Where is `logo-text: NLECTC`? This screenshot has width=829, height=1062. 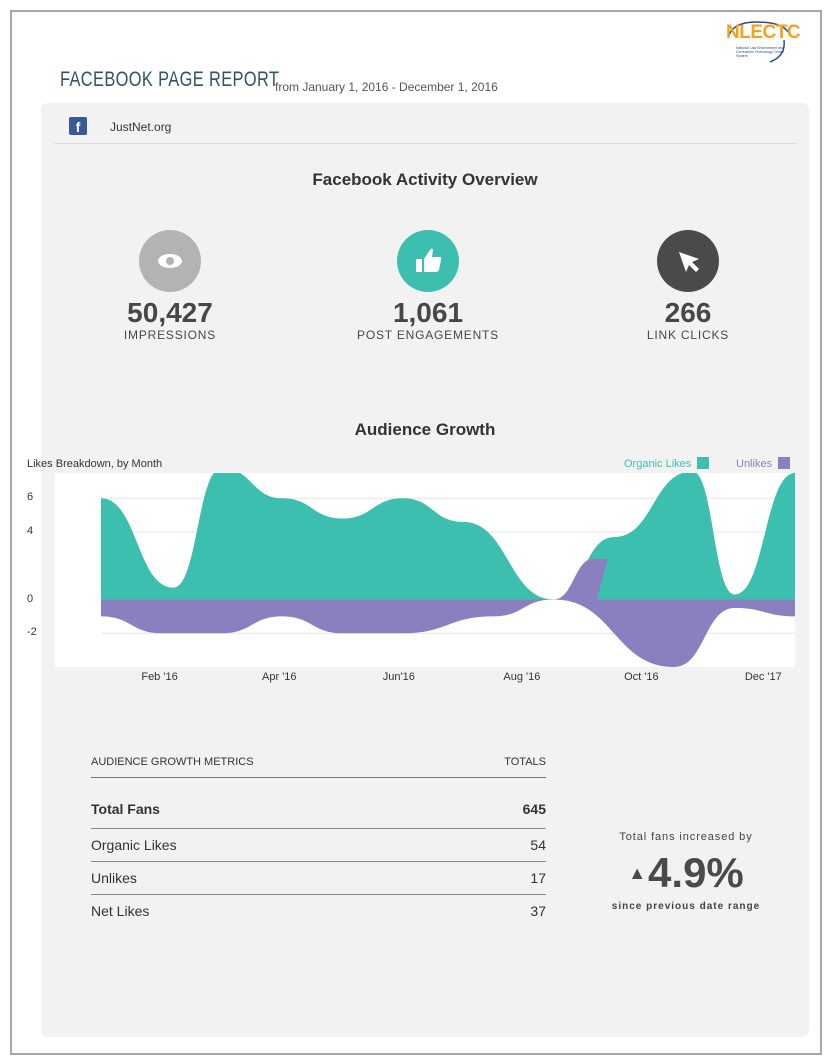 logo-text: NLECTC is located at coordinates (763, 32).